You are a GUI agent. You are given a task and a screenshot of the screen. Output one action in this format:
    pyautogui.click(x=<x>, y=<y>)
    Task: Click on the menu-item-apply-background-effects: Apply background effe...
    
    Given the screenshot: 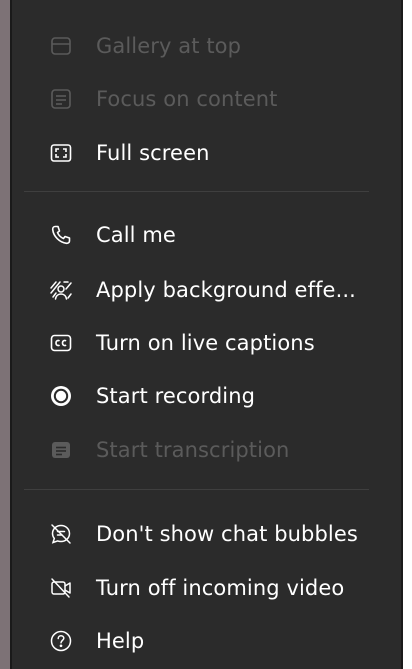 What is the action you would take?
    pyautogui.click(x=206, y=290)
    